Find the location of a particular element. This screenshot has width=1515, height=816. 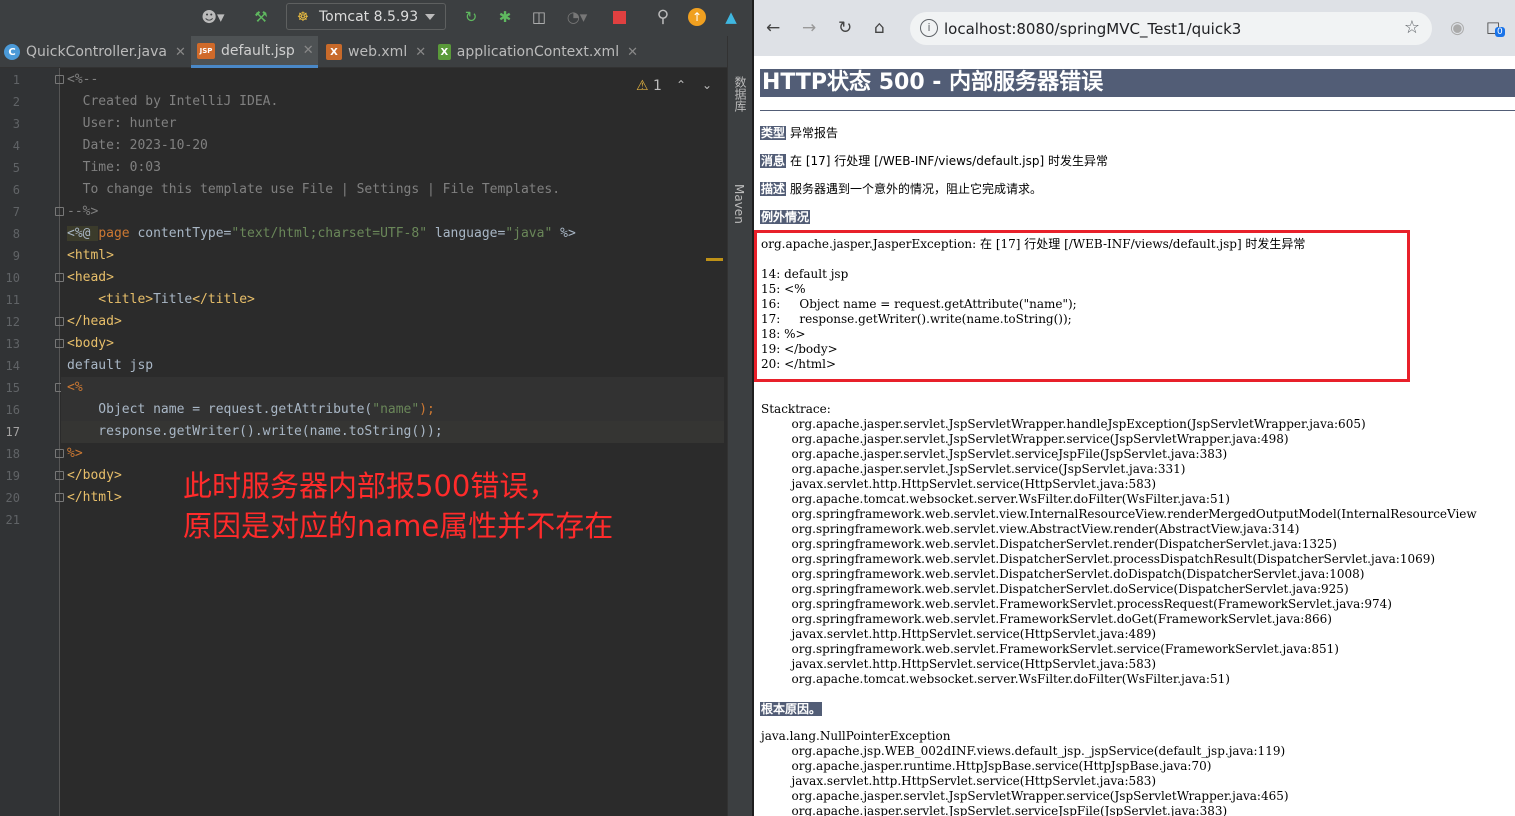

code-line-18: %> is located at coordinates (75, 454).